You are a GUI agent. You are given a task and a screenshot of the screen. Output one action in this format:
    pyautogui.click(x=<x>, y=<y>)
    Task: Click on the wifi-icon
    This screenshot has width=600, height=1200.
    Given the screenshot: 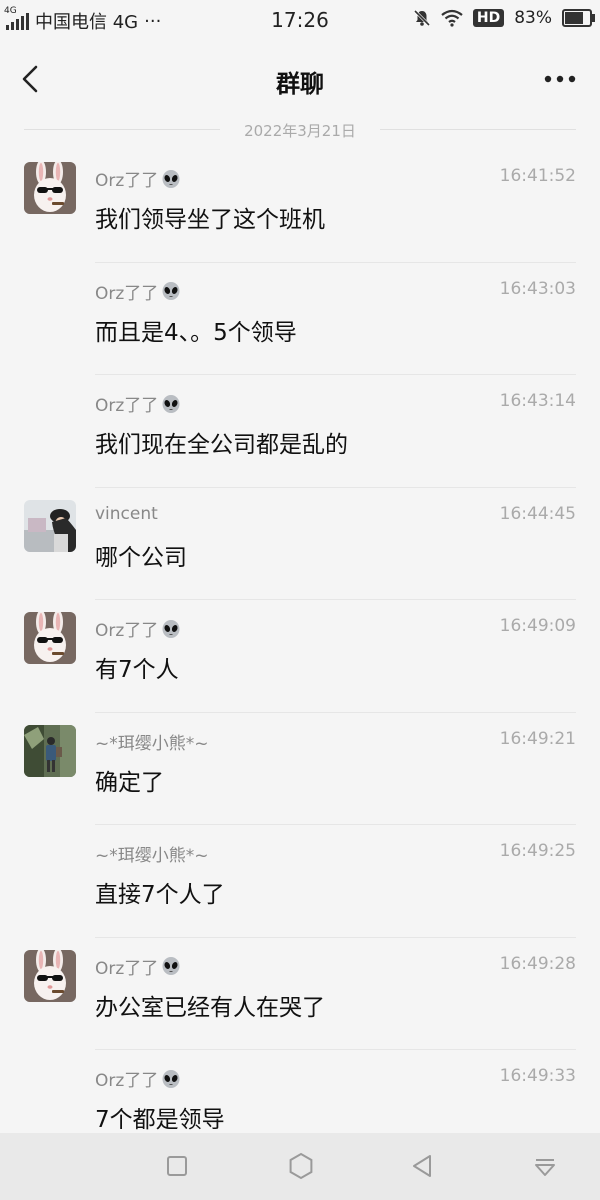 What is the action you would take?
    pyautogui.click(x=452, y=18)
    